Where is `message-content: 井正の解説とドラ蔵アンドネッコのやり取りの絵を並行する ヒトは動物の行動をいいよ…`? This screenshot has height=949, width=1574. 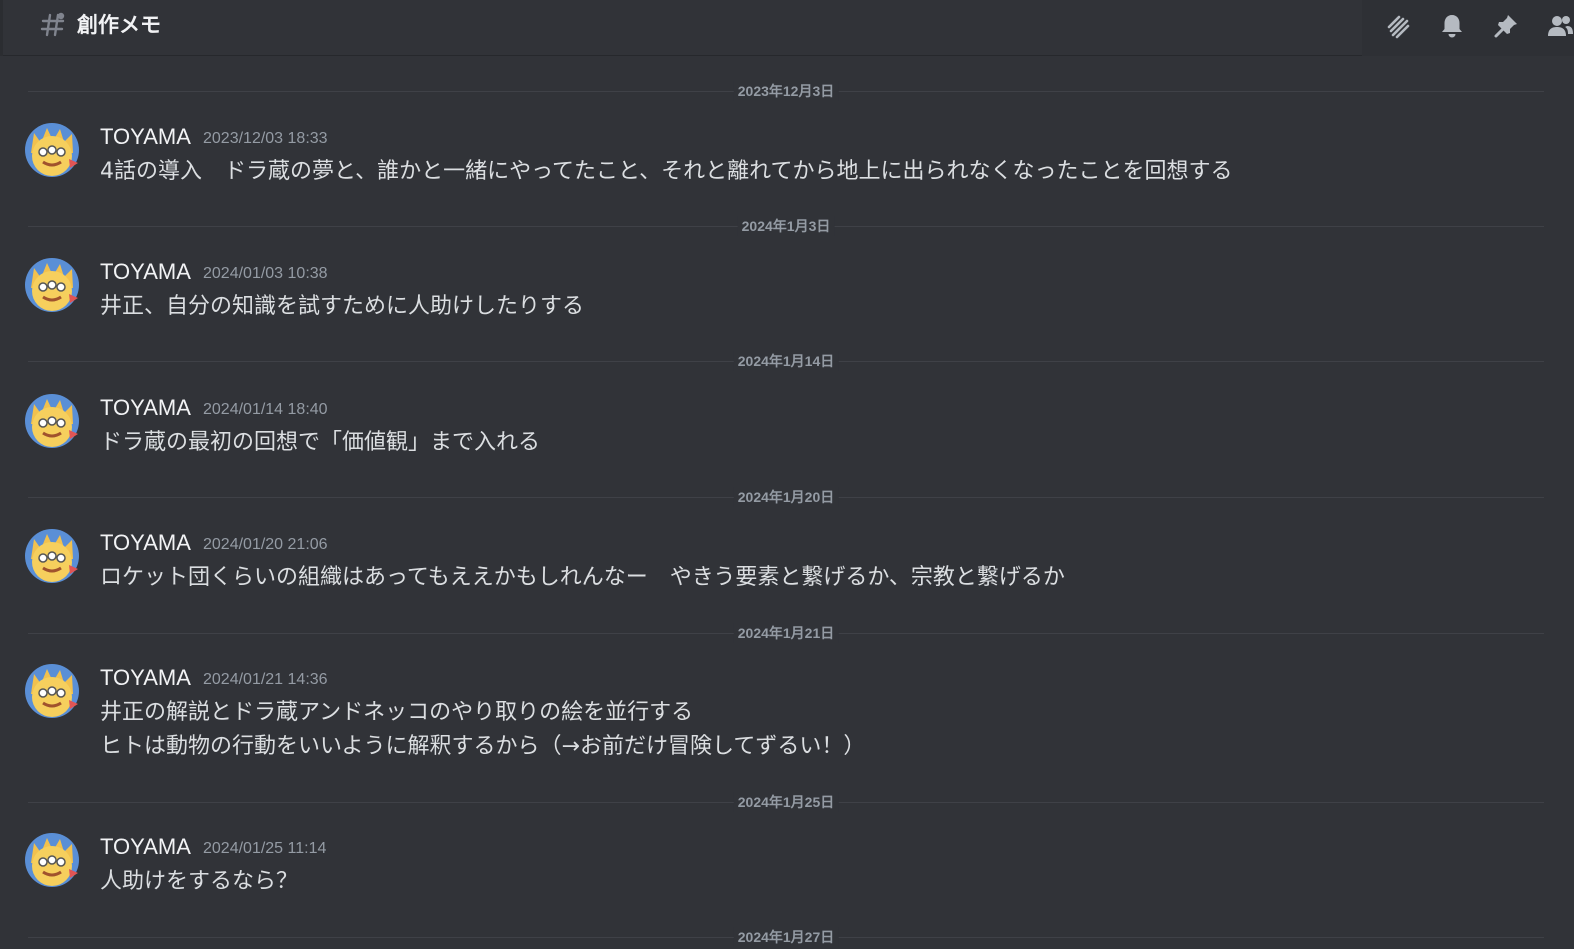 message-content: 井正の解説とドラ蔵アンドネッコのやり取りの絵を並行する ヒトは動物の行動をいいよ… is located at coordinates (482, 730).